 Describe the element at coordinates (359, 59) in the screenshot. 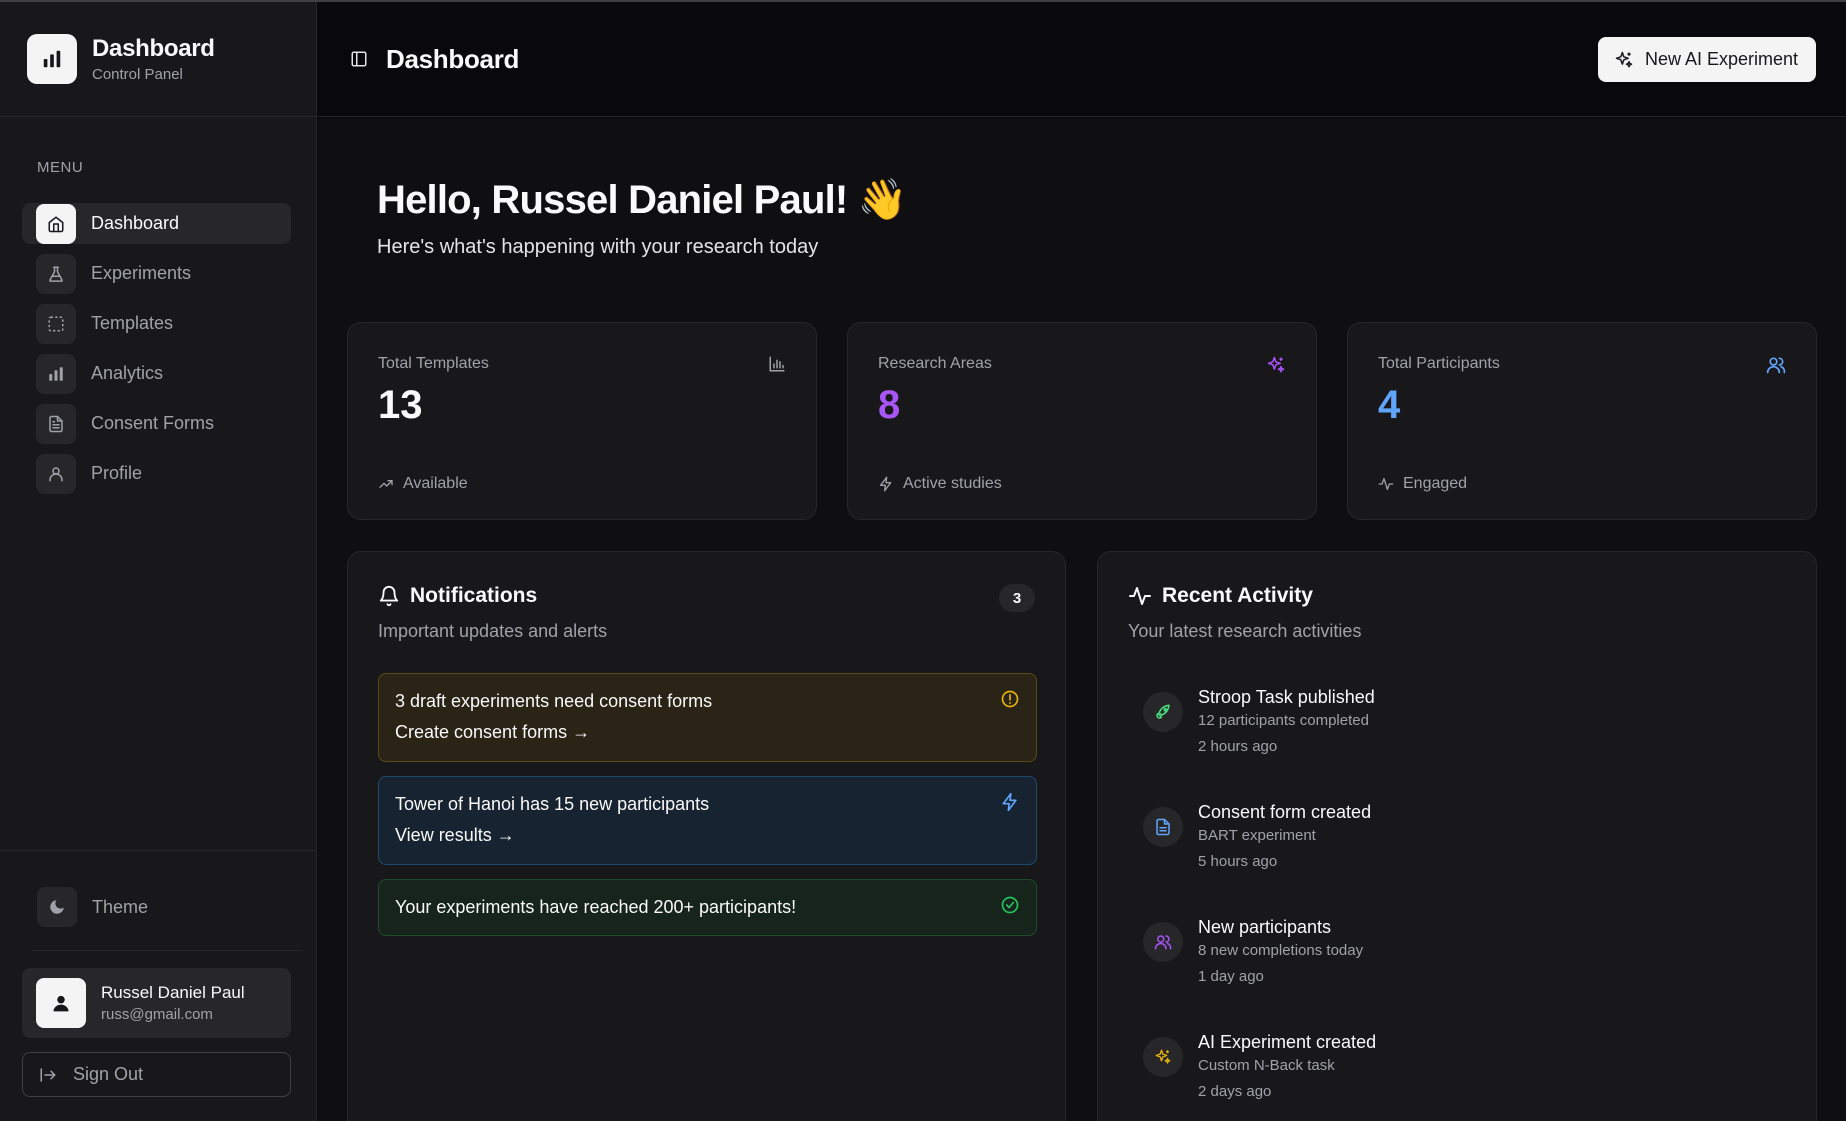

I see `sidebar-toggle-icon` at that location.